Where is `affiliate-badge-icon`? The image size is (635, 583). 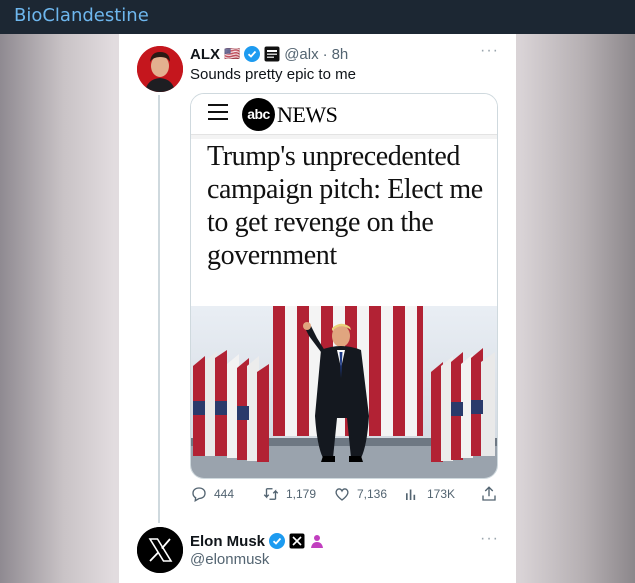
affiliate-badge-icon is located at coordinates (272, 54).